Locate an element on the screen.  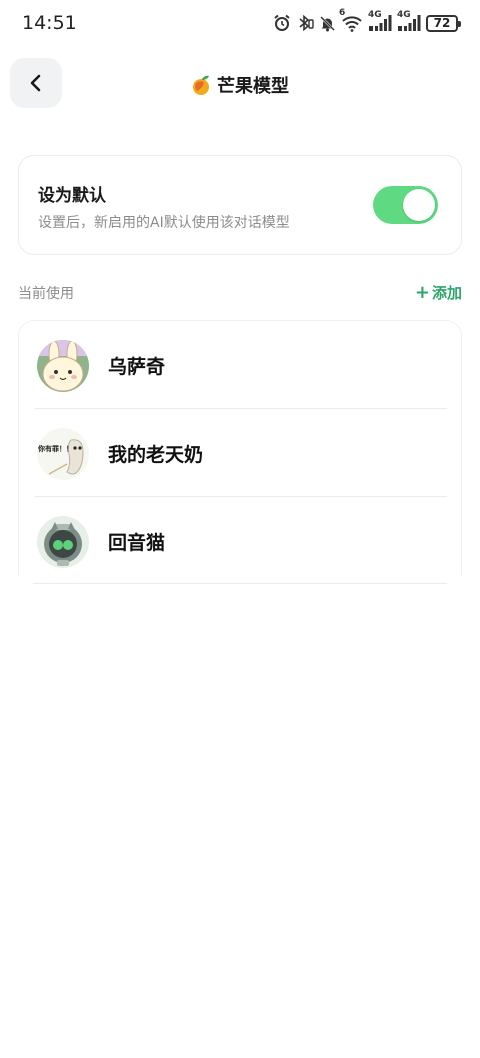
network-type-2: 4G is located at coordinates (404, 15).